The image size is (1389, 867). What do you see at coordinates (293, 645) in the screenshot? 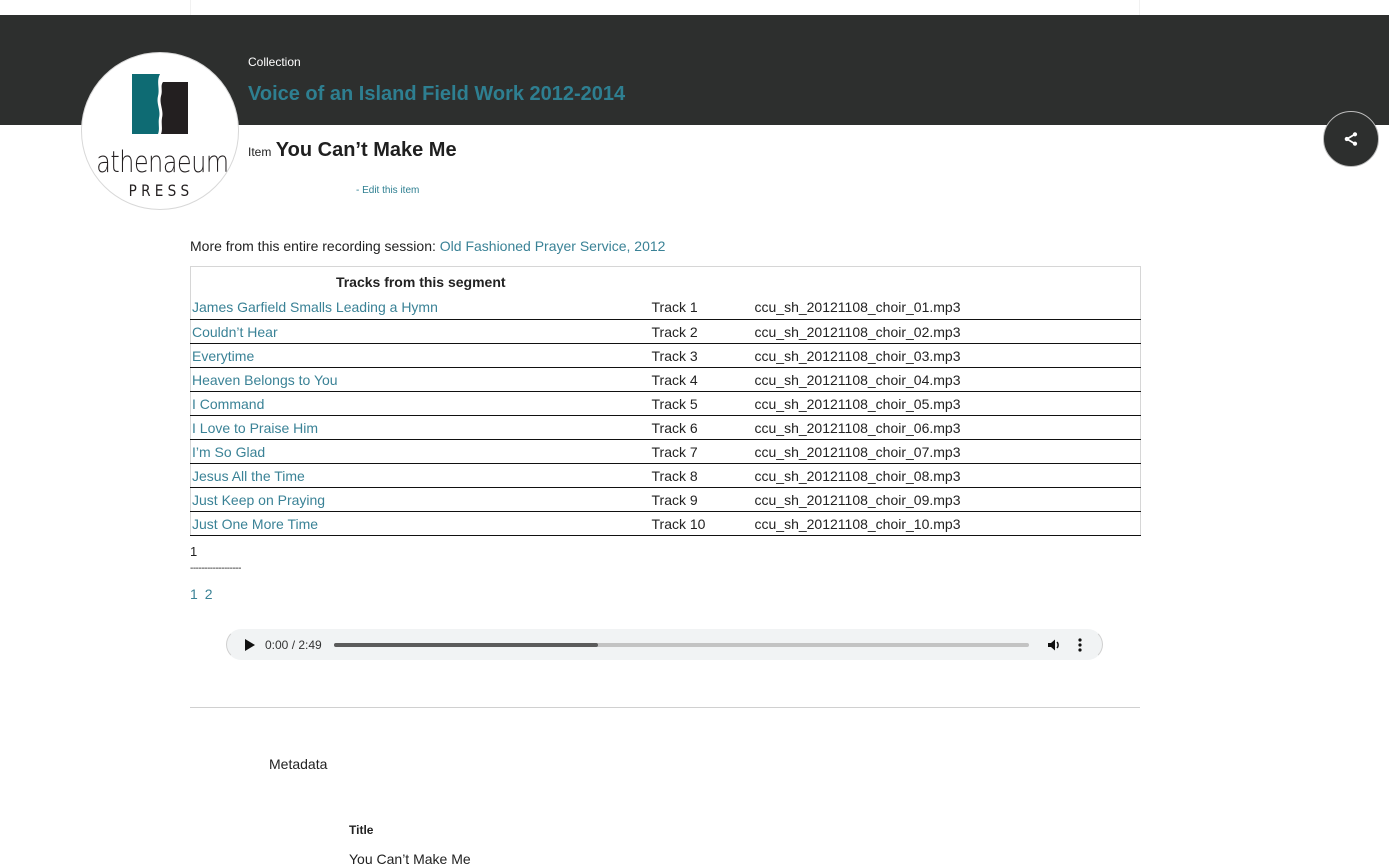
I see `audio-time: 0:00 / 2:49` at bounding box center [293, 645].